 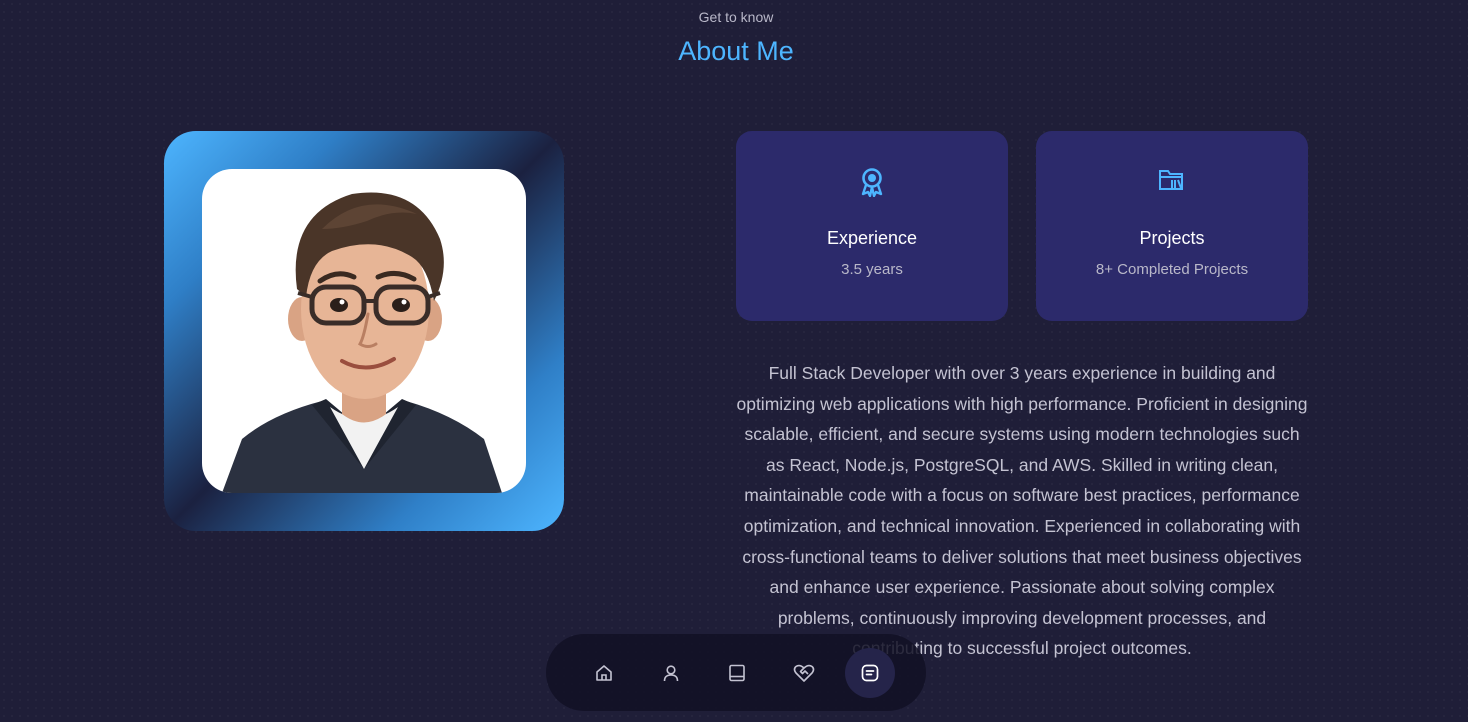 I want to click on message-icon, so click(x=870, y=672).